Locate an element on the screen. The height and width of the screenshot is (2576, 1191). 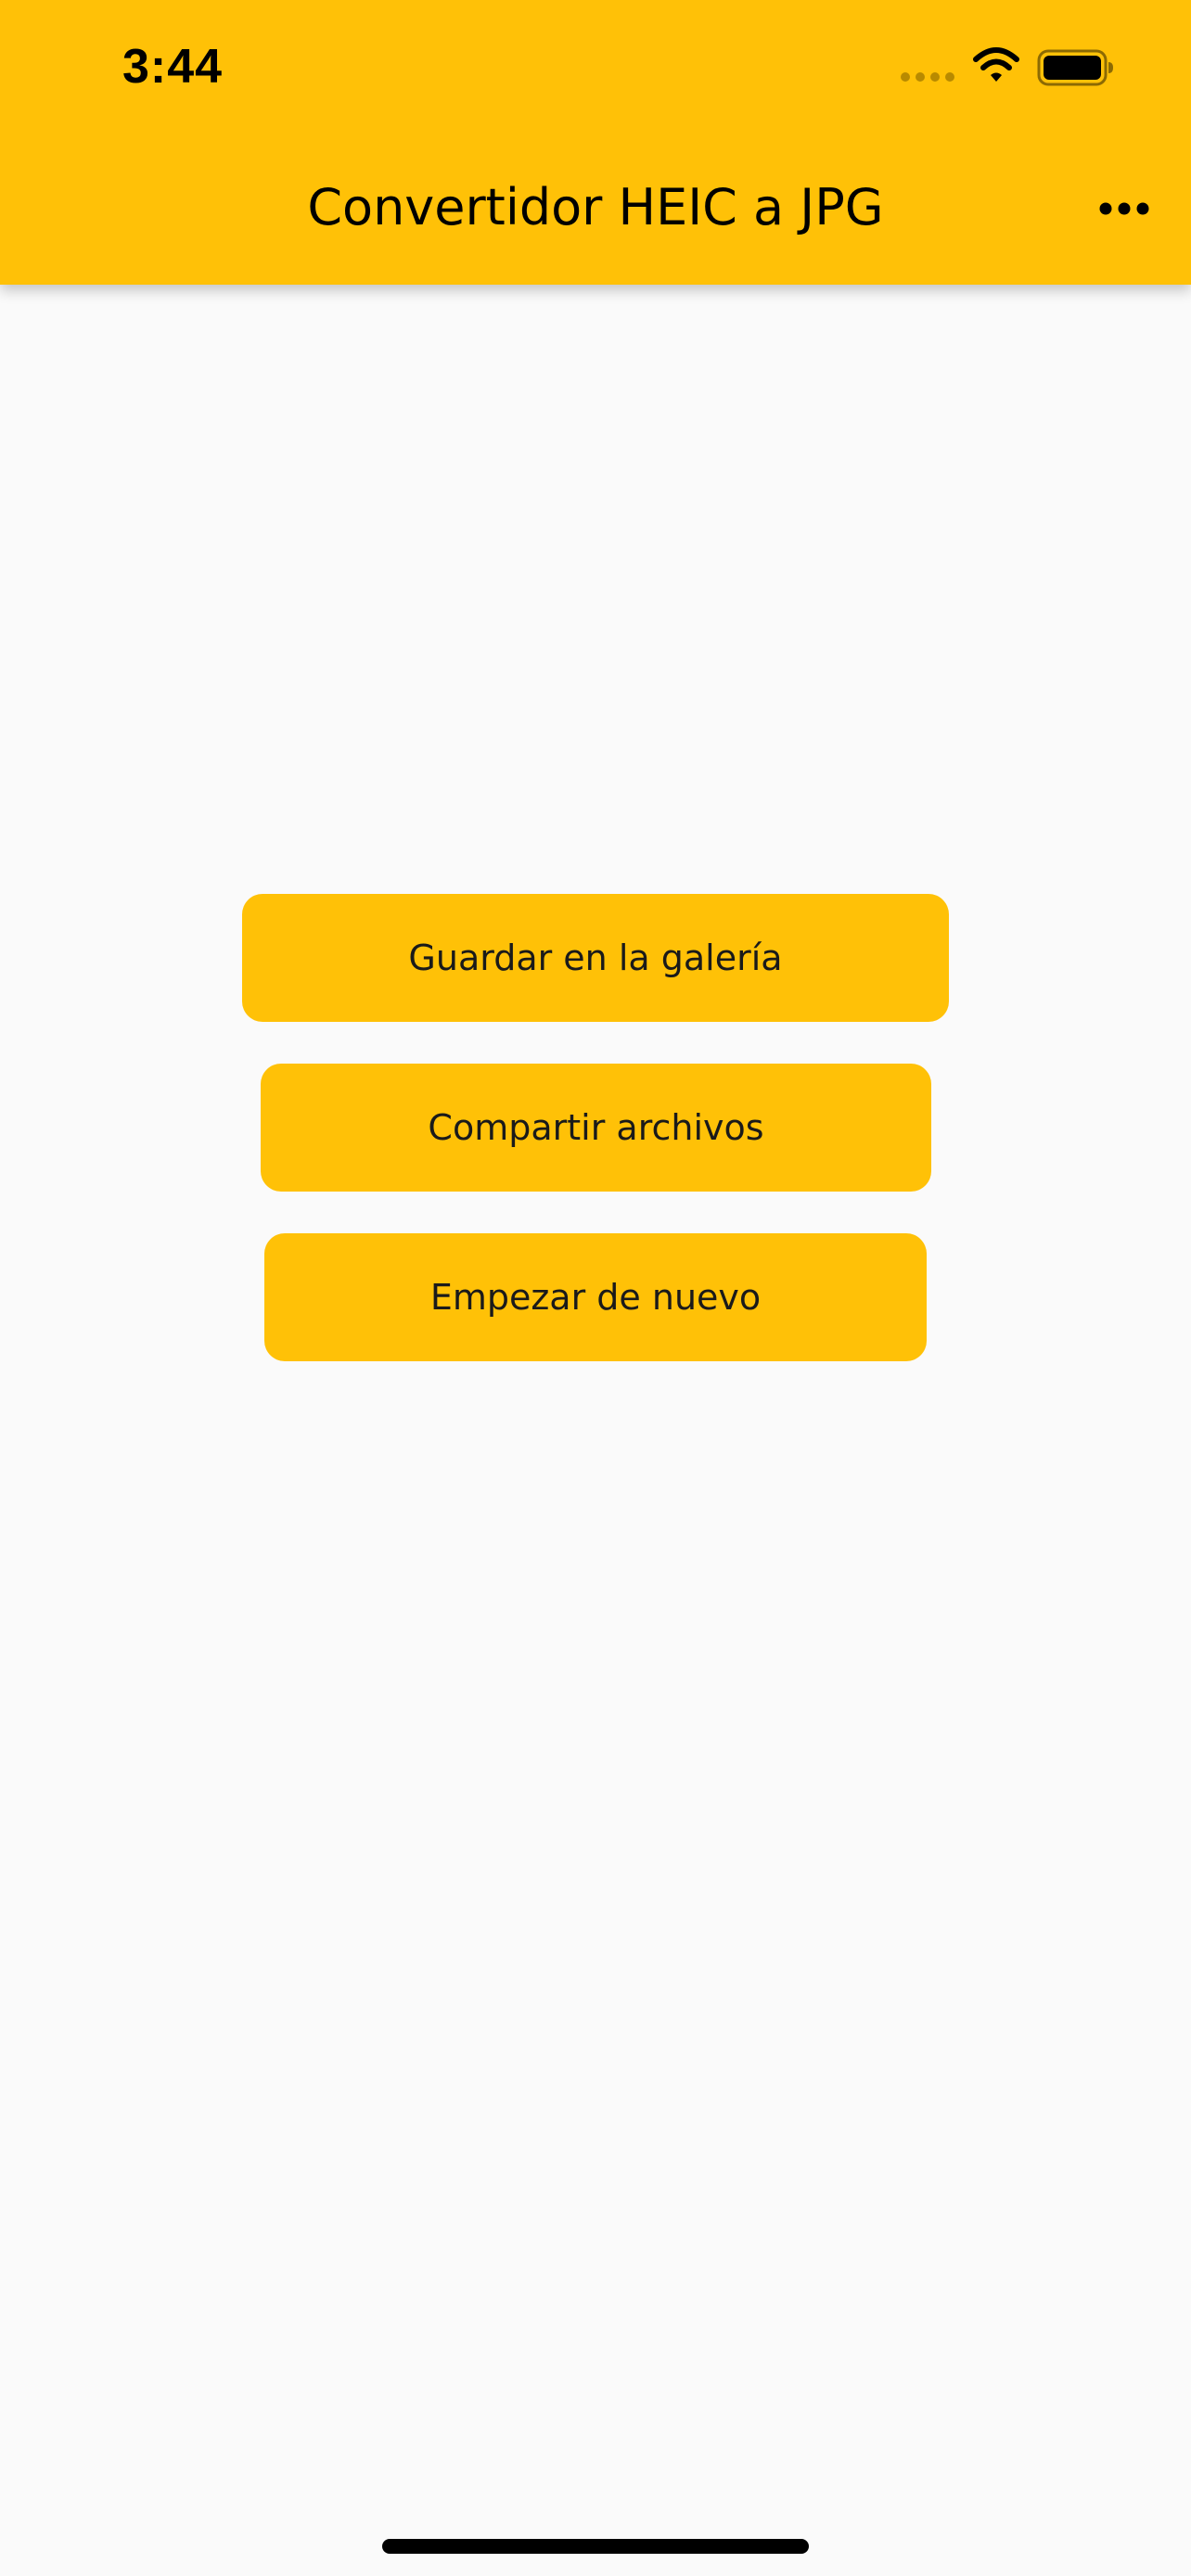
page-title: Convertidor HEIC a JPG is located at coordinates (595, 207).